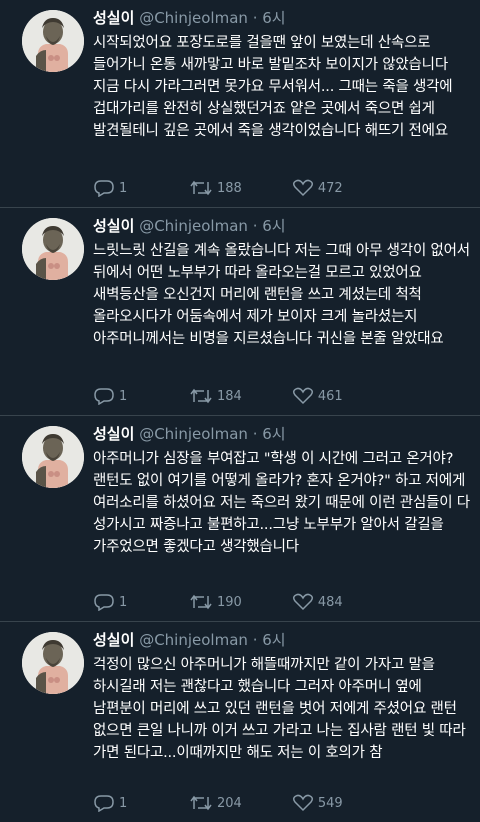  Describe the element at coordinates (229, 803) in the screenshot. I see `retweet-count: 204` at that location.